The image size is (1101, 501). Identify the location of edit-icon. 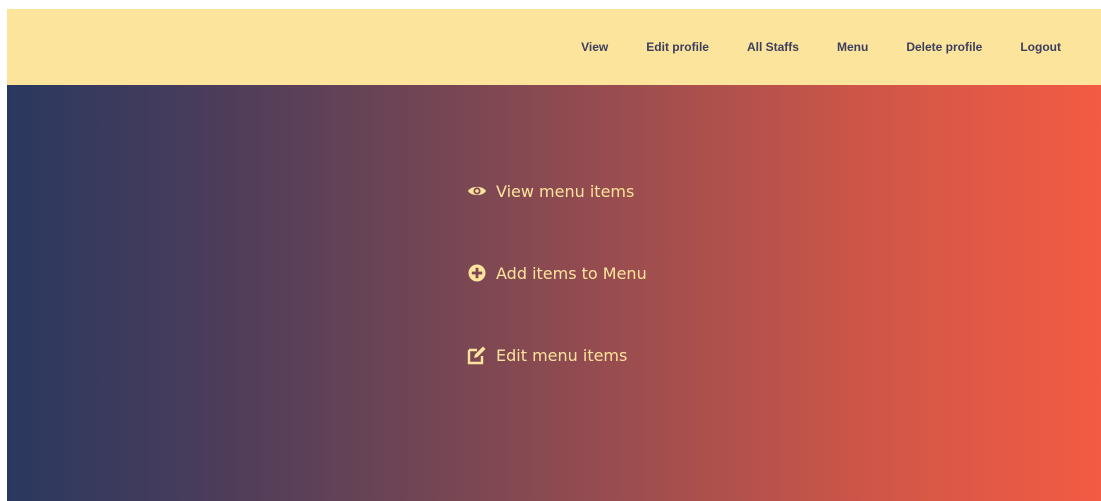
(477, 355).